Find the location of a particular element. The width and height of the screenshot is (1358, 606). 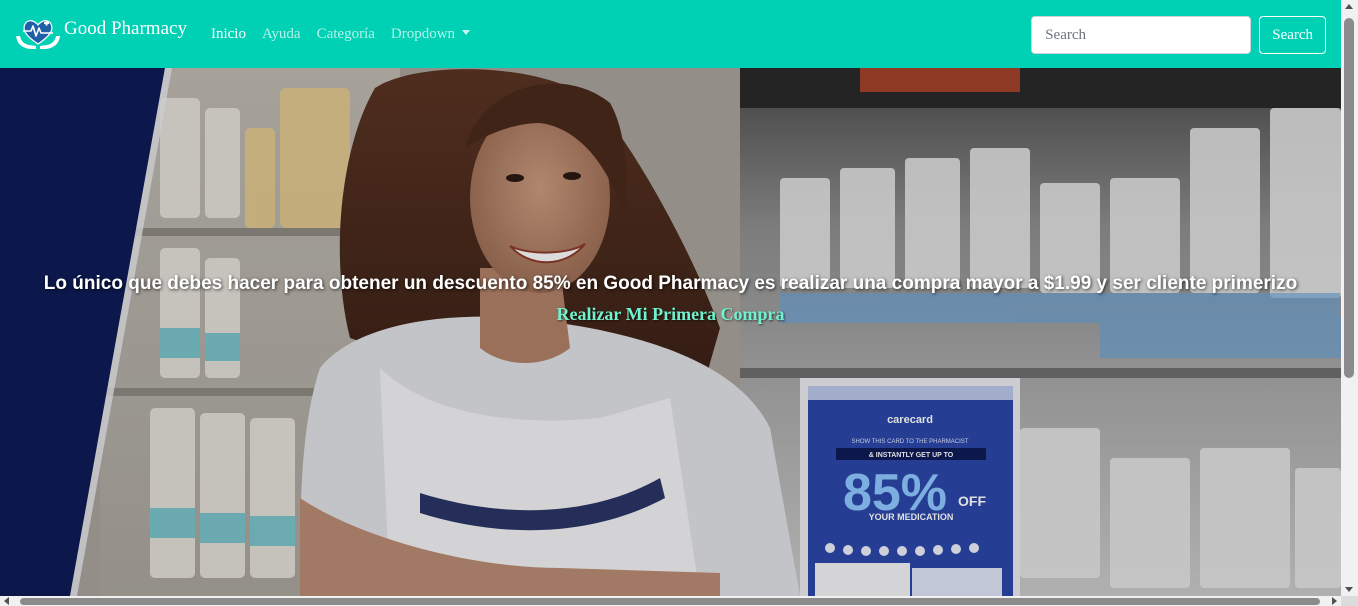

search-form: Search is located at coordinates (1178, 35).